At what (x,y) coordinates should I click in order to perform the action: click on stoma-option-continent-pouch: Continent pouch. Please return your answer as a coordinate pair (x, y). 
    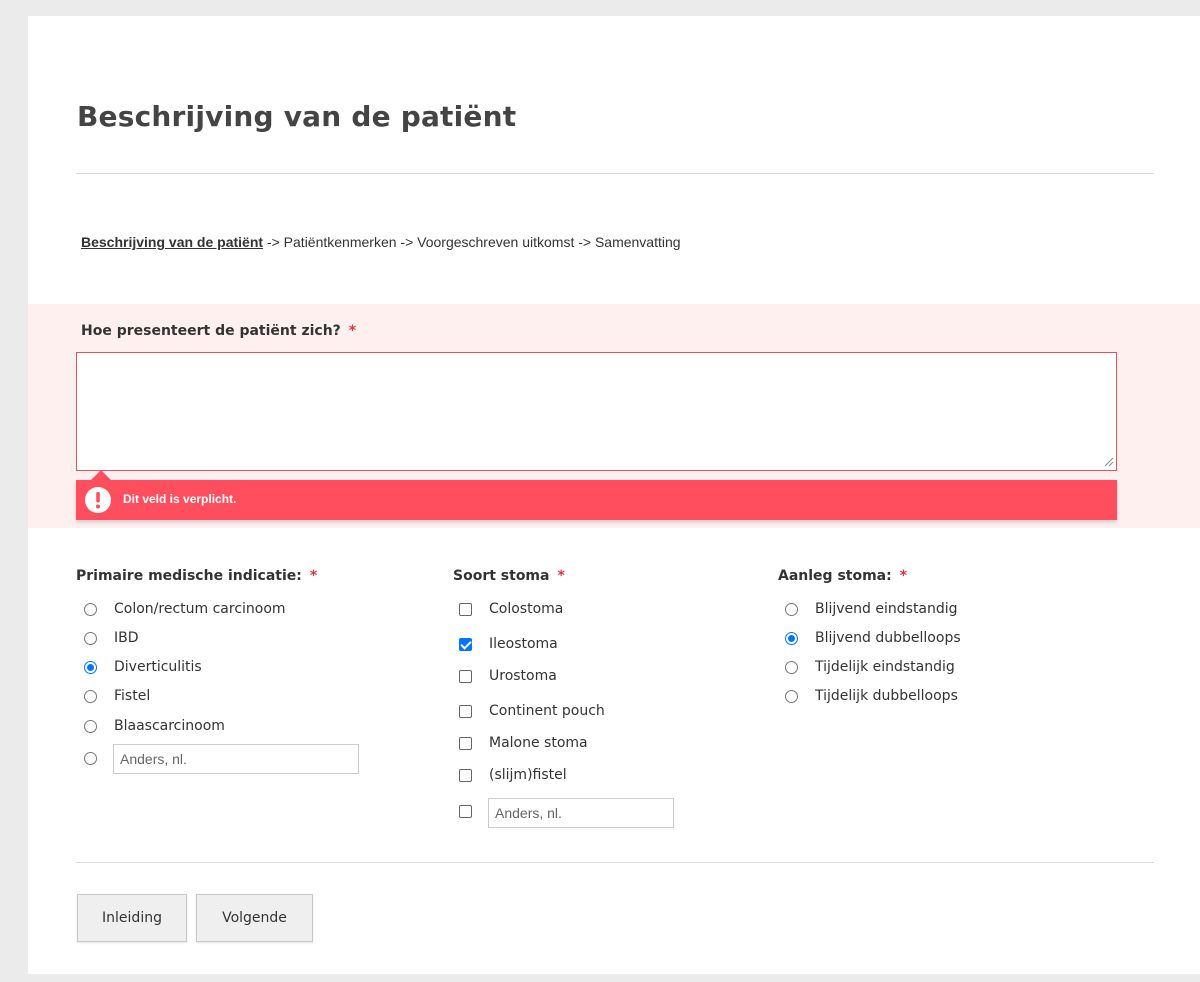
    Looking at the image, I should click on (532, 711).